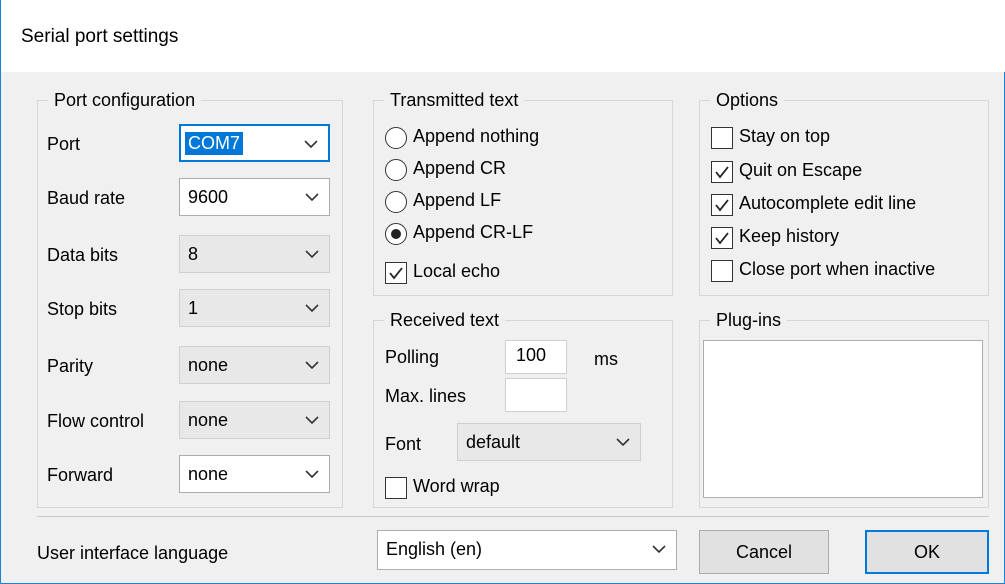 Image resolution: width=1005 pixels, height=584 pixels. What do you see at coordinates (86, 198) in the screenshot?
I see `baud-rate-label: Baud rate` at bounding box center [86, 198].